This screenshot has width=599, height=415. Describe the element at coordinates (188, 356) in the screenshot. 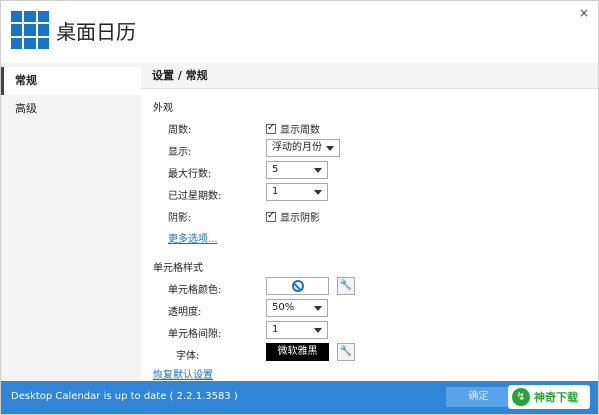

I see `font-label: 字体:` at that location.